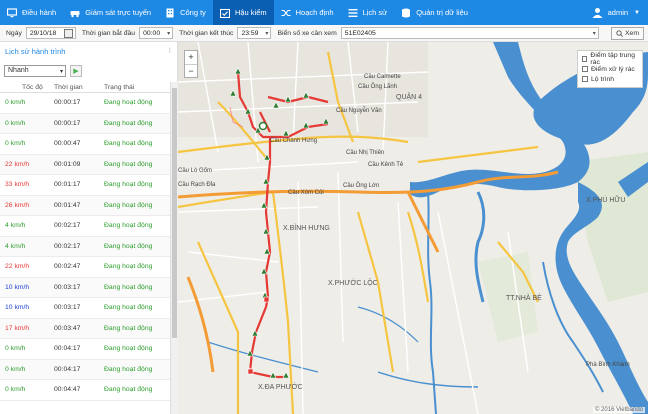 This screenshot has width=648, height=414. Describe the element at coordinates (85, 328) in the screenshot. I see `table-row: 17 km/h 00:03:47 Đang hoạt động` at that location.